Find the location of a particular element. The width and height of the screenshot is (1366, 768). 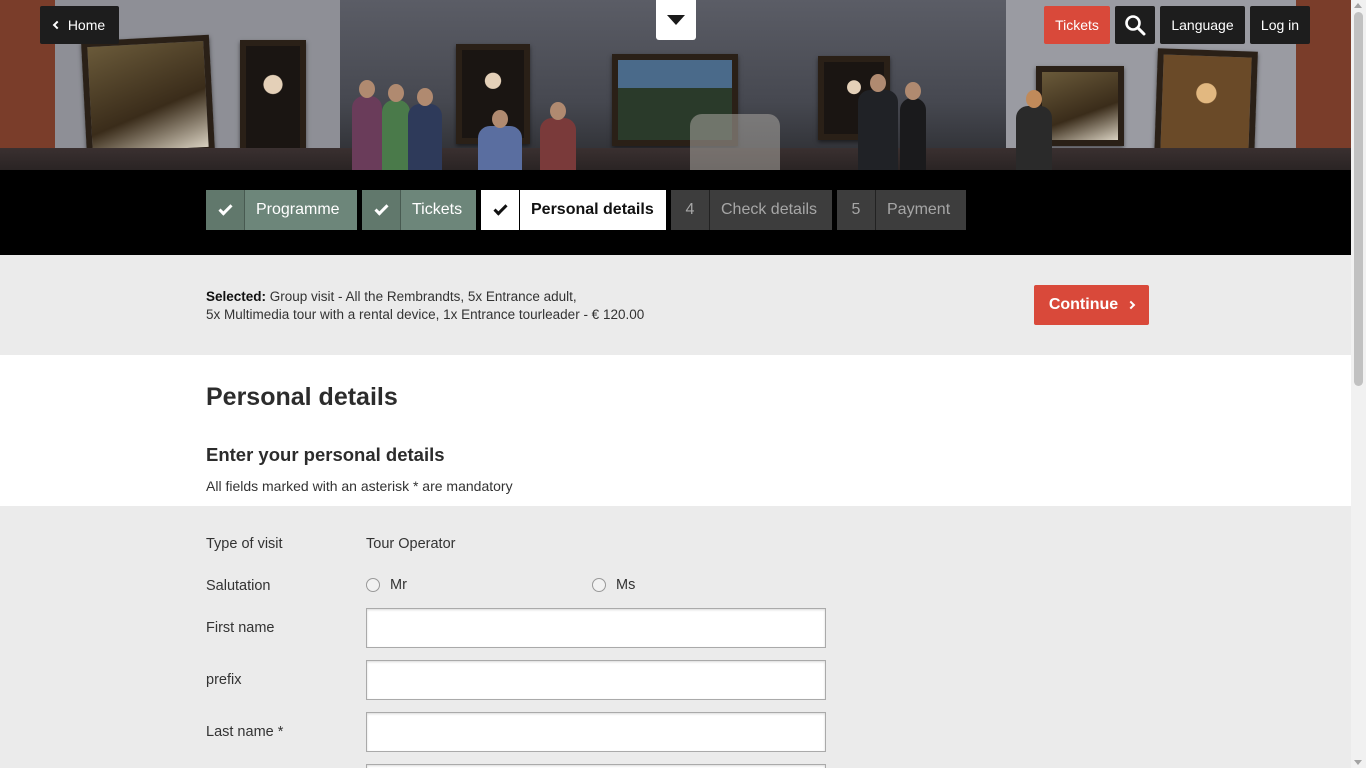

menu-toggle-button is located at coordinates (676, 20).